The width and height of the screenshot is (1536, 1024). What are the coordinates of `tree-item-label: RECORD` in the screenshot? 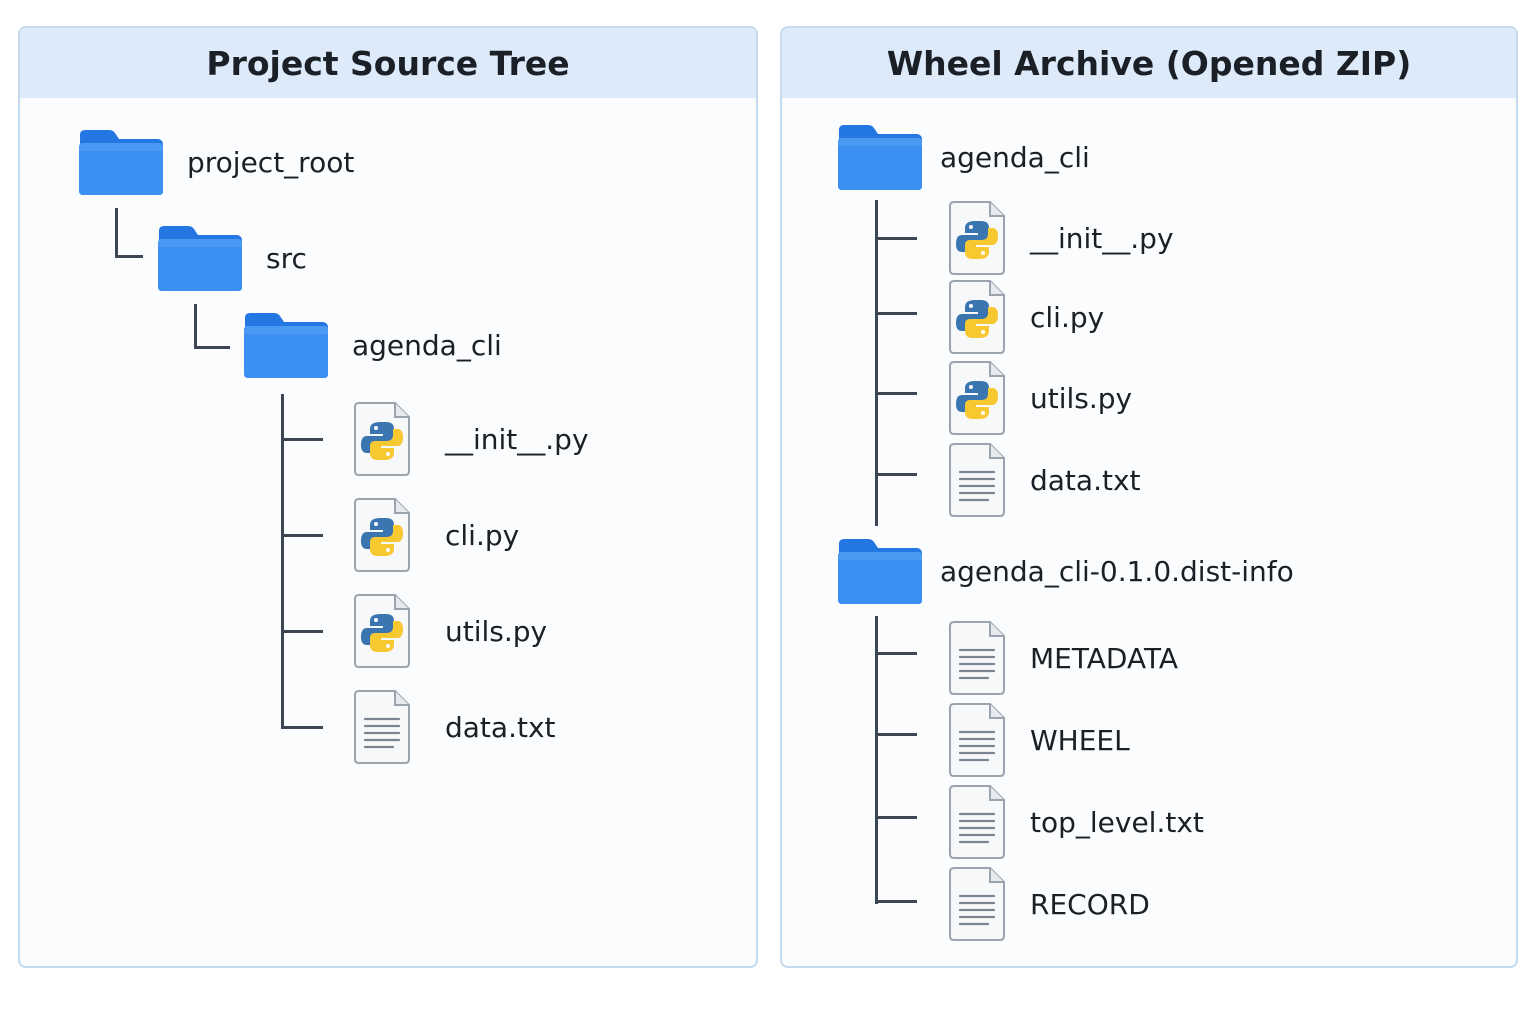 It's located at (1090, 904).